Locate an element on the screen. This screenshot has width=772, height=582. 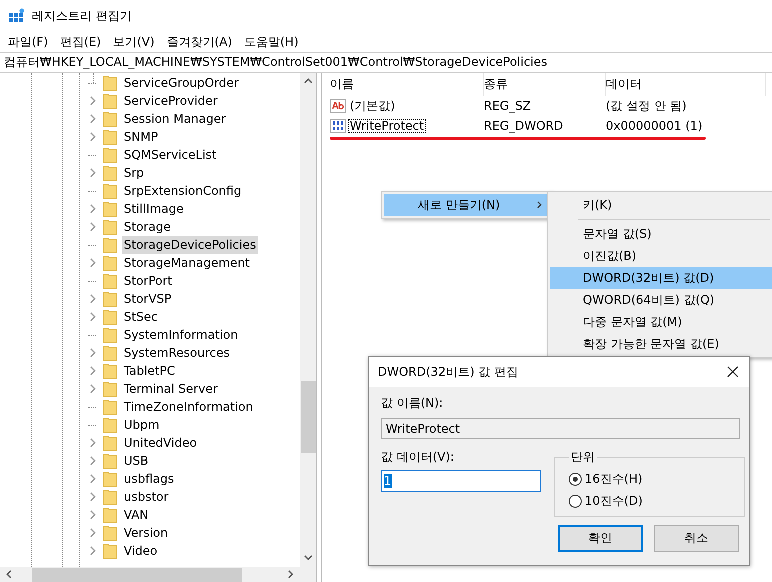
address-bar: 컴퓨터₩HKEY_LOCAL_MACHINE₩SYSTEM₩ControlSet001₩Control₩StorageDevicePolicies is located at coordinates (386, 62).